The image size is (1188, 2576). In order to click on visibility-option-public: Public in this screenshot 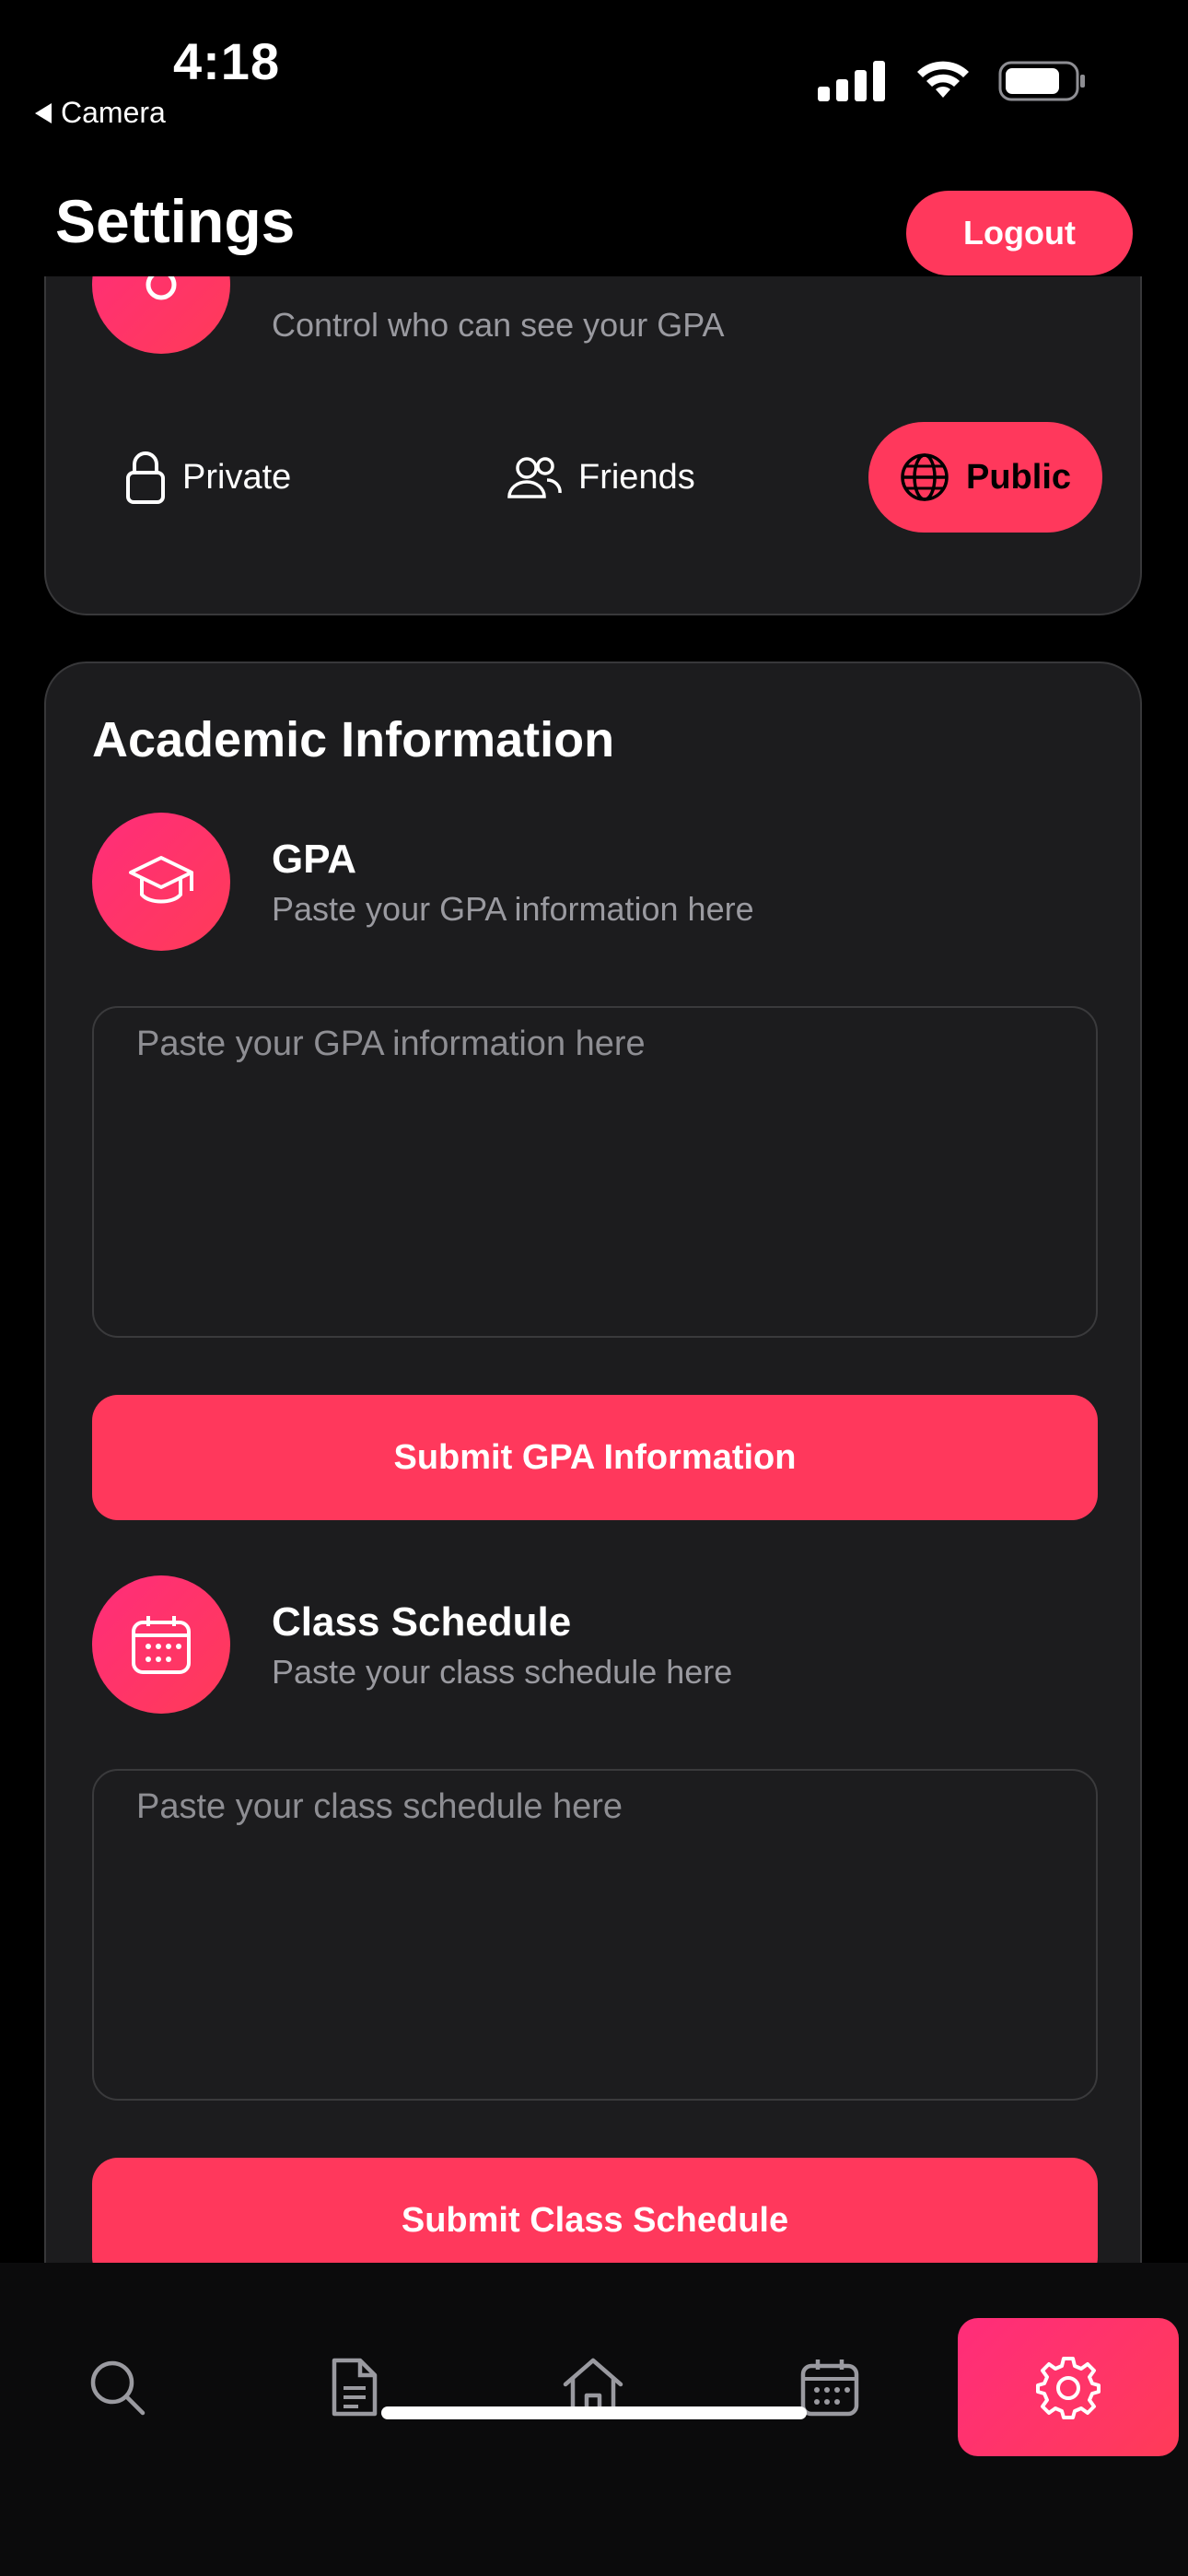, I will do `click(985, 477)`.